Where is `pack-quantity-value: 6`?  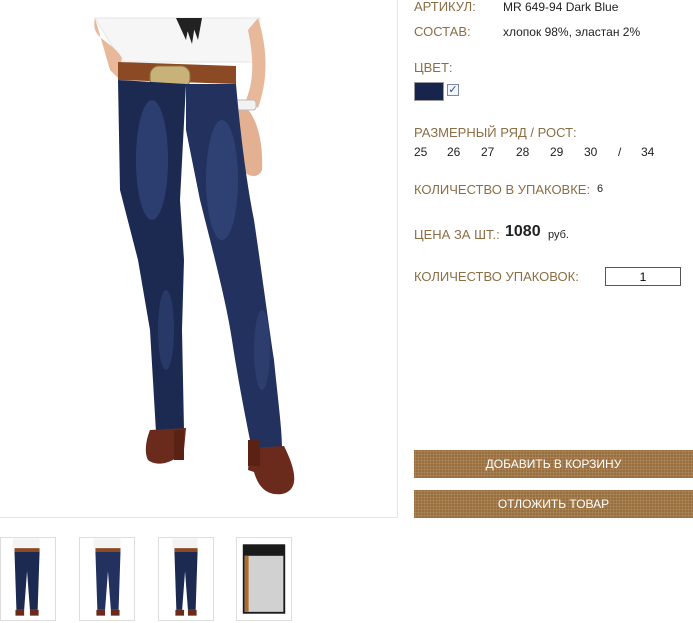
pack-quantity-value: 6 is located at coordinates (600, 189).